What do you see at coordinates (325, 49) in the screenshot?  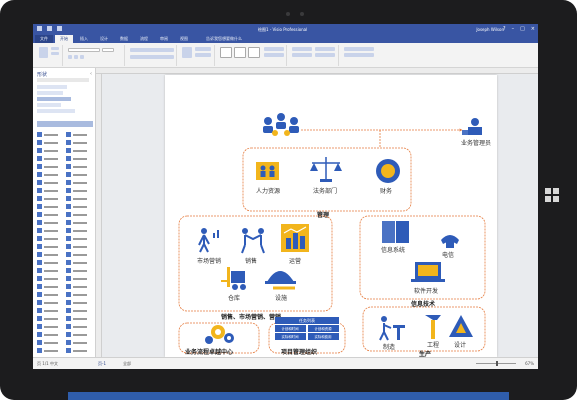 I see `bring-forward-button` at bounding box center [325, 49].